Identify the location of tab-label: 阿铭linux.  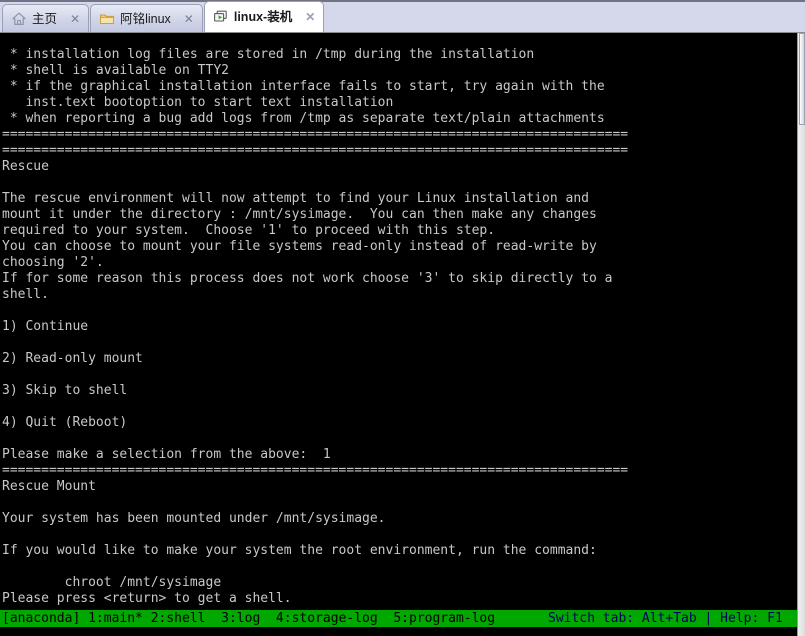
(145, 18).